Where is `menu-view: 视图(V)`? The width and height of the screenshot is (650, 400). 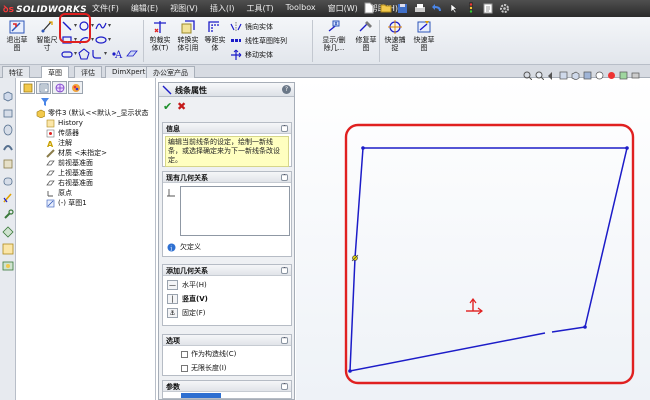 menu-view: 视图(V) is located at coordinates (184, 8).